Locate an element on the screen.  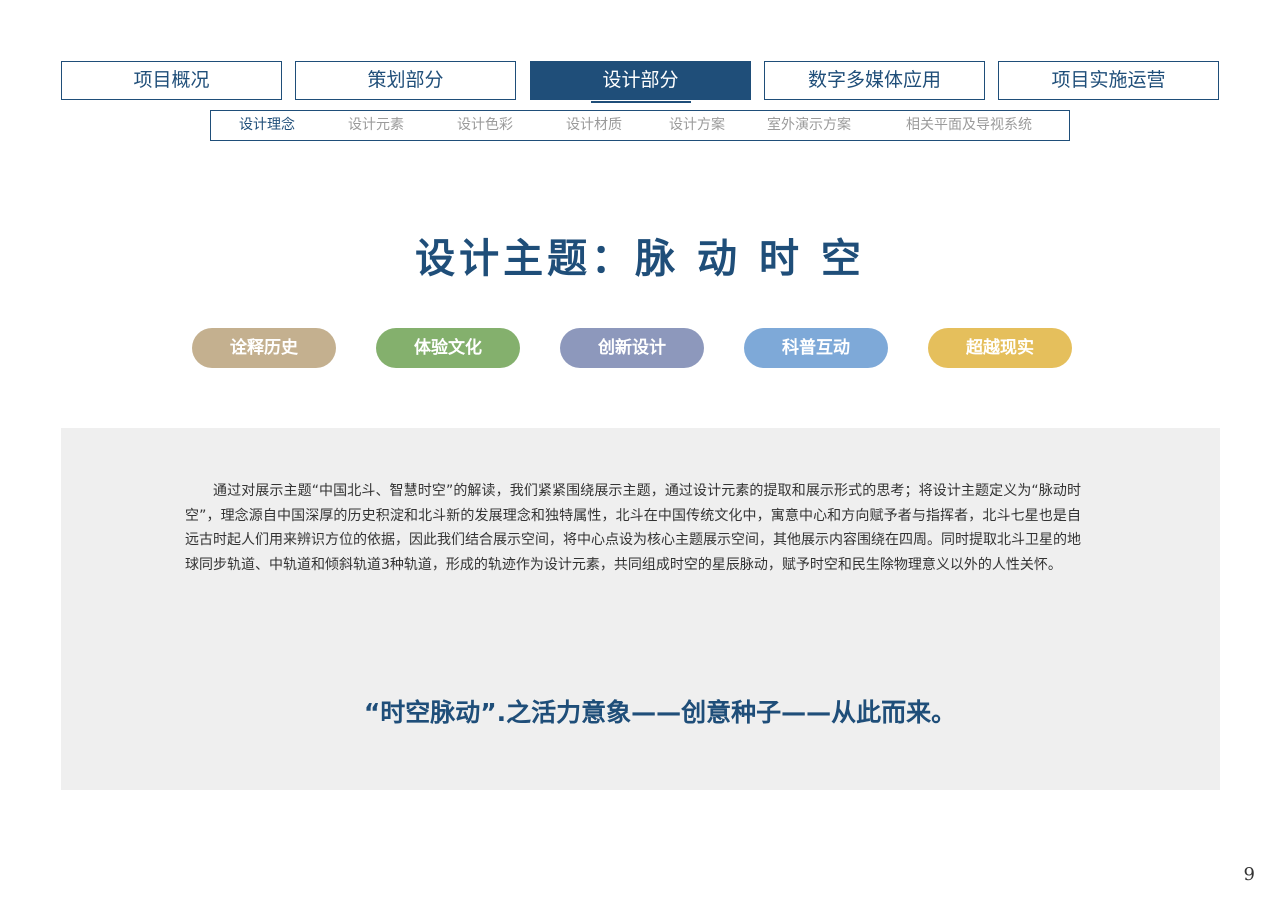
tab-label: 策划部分 is located at coordinates (405, 80).